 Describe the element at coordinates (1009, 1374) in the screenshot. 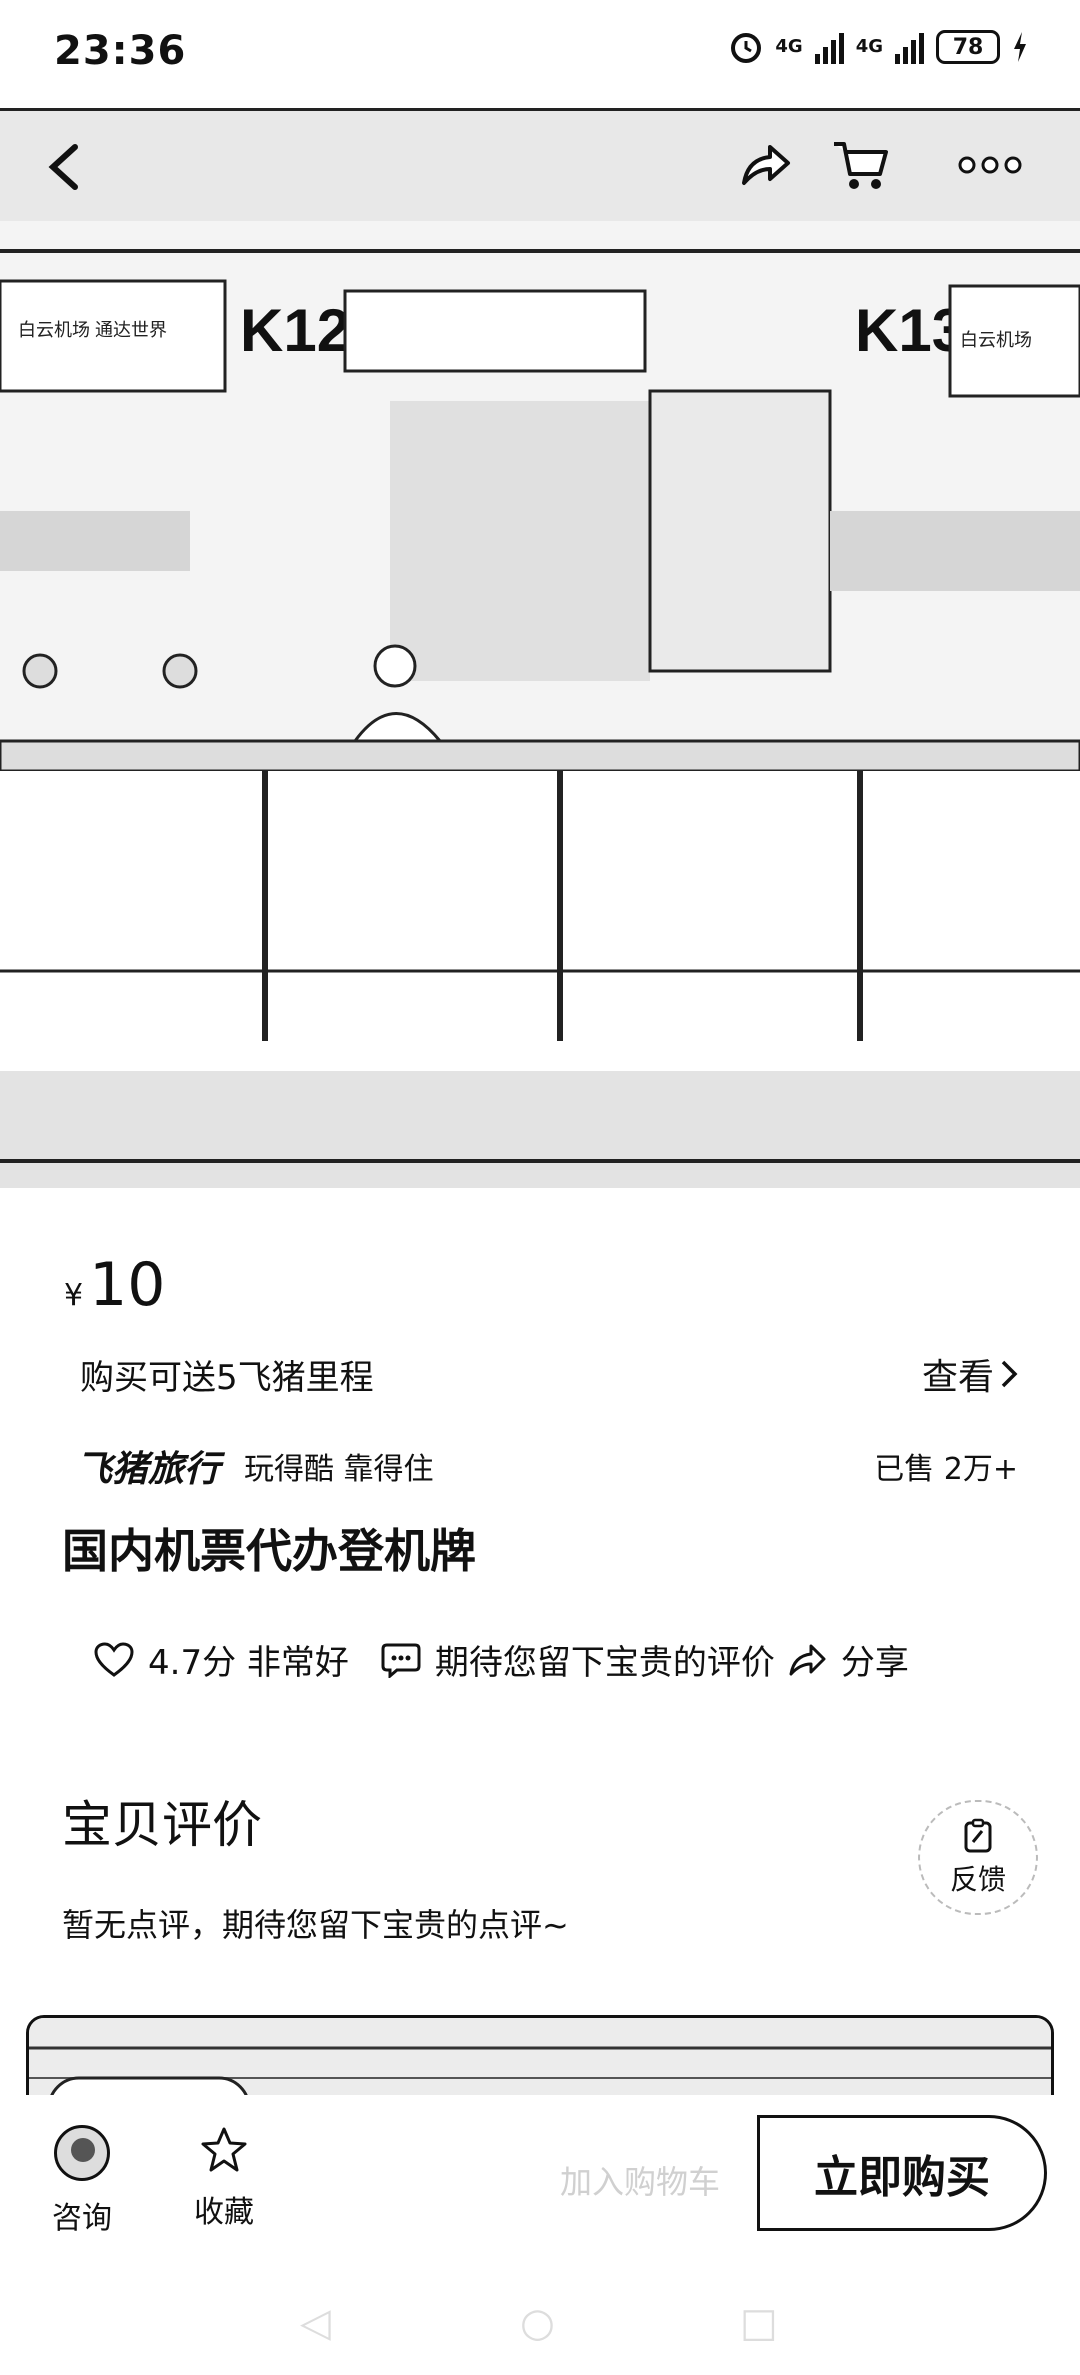

I see `chevron-right-icon` at that location.